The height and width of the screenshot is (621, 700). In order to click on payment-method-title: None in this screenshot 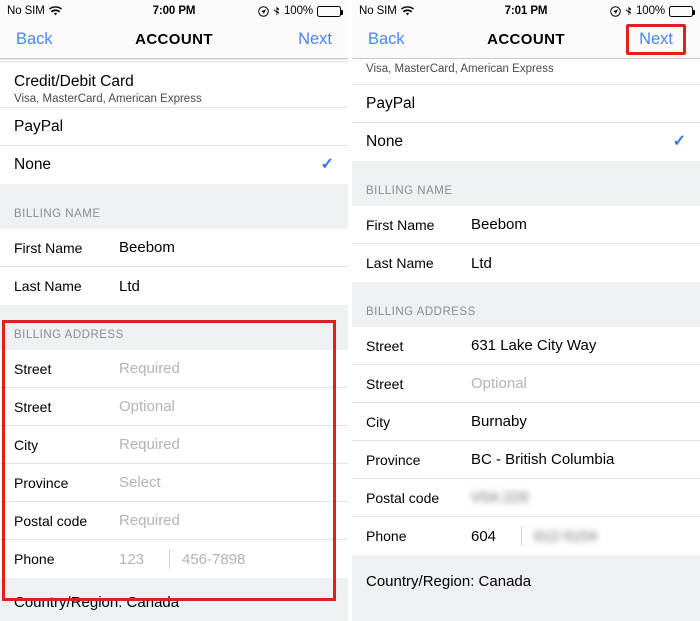, I will do `click(33, 164)`.